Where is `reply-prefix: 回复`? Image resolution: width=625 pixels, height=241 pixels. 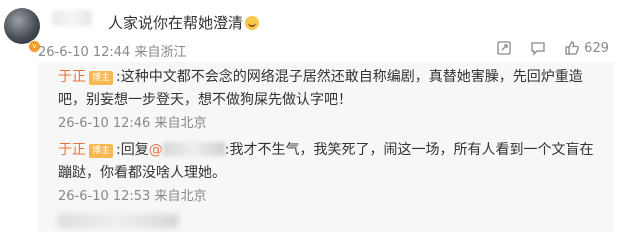 reply-prefix: 回复 is located at coordinates (134, 150).